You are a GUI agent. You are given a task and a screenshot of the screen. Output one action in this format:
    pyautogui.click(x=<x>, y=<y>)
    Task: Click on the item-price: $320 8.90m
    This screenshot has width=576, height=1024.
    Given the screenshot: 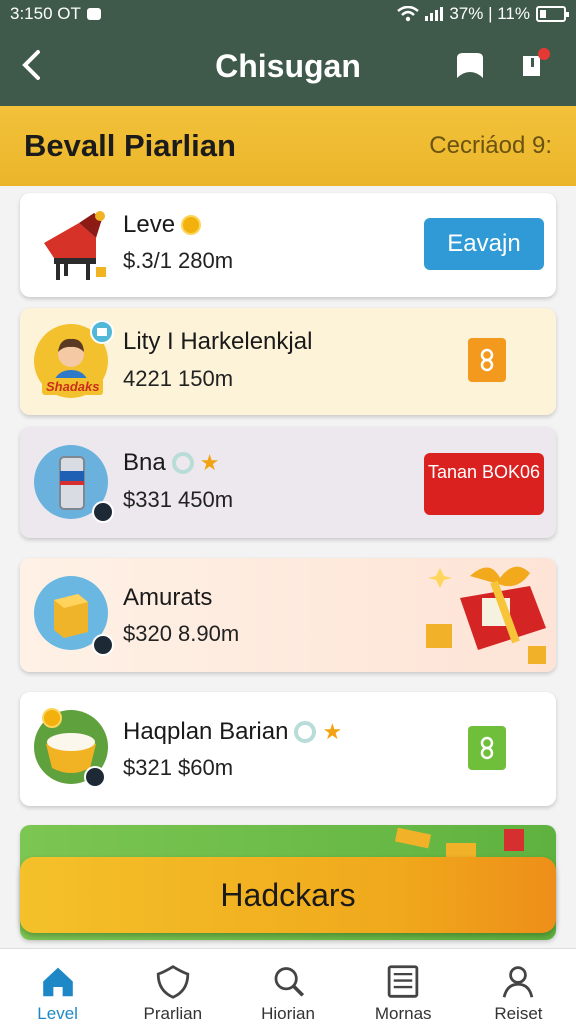 What is the action you would take?
    pyautogui.click(x=181, y=633)
    